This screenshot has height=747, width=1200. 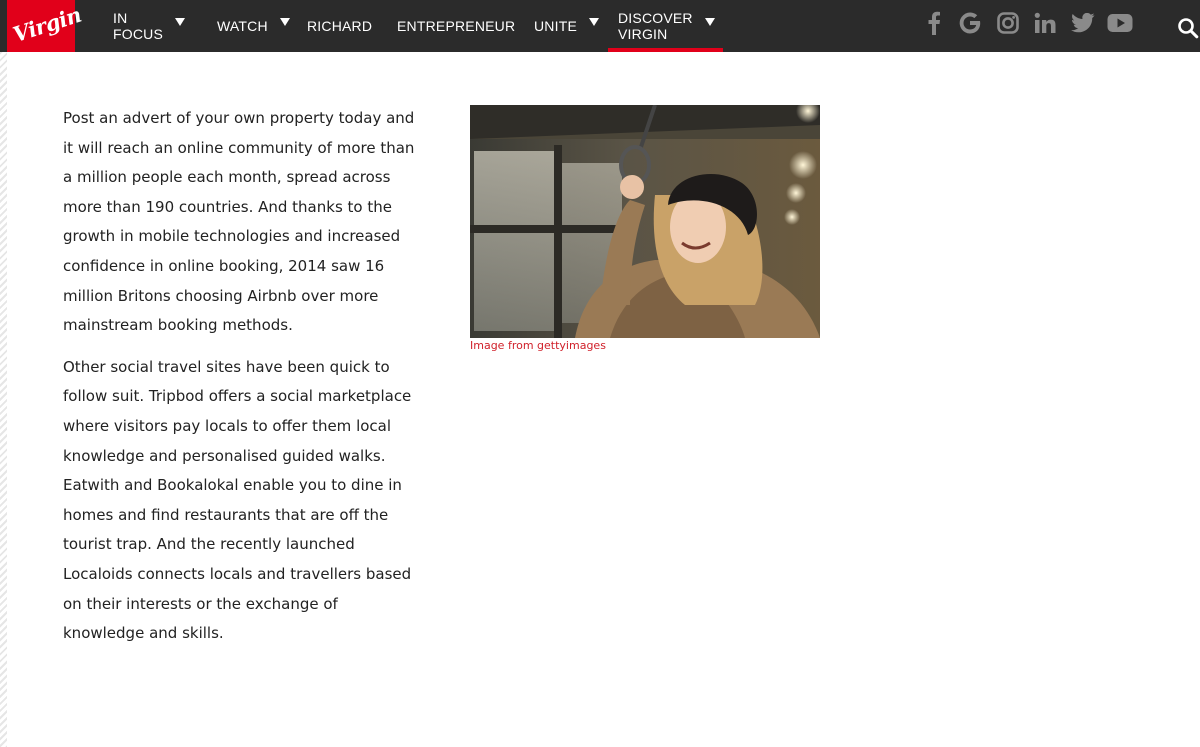 I want to click on nav-label: DISCOVER VIRGIN, so click(x=655, y=26).